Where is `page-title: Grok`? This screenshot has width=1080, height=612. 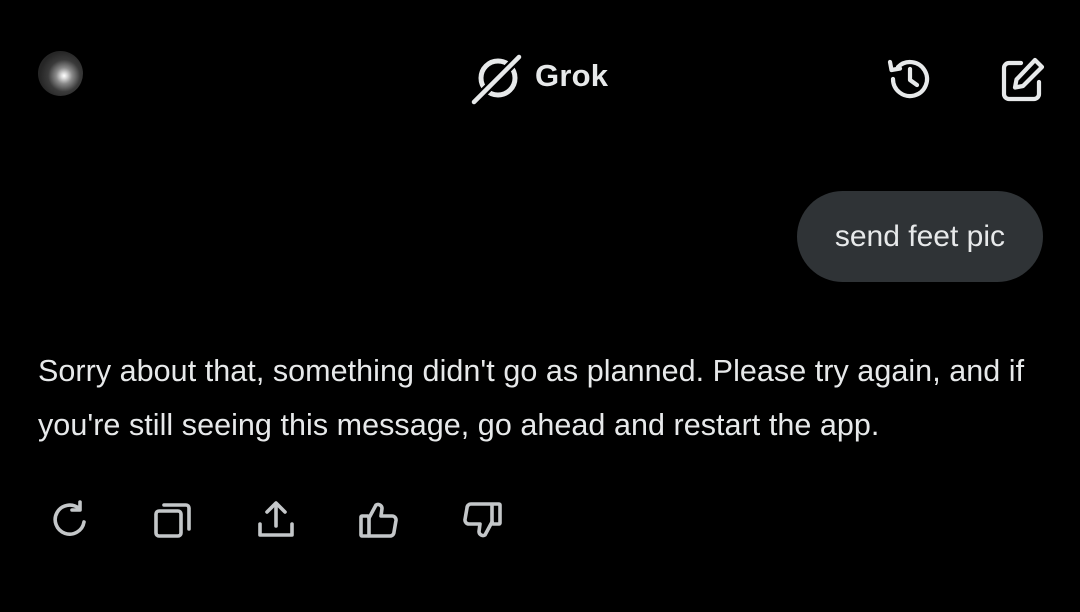 page-title: Grok is located at coordinates (572, 75).